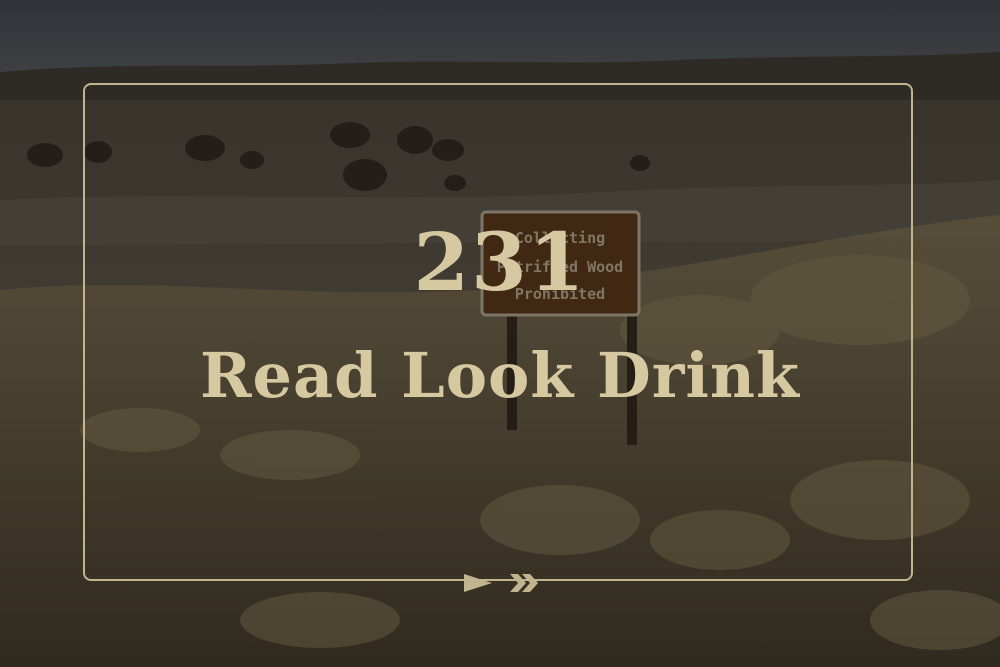 This screenshot has height=667, width=1000. Describe the element at coordinates (500, 375) in the screenshot. I see `episode-title: Read Look Drink` at that location.